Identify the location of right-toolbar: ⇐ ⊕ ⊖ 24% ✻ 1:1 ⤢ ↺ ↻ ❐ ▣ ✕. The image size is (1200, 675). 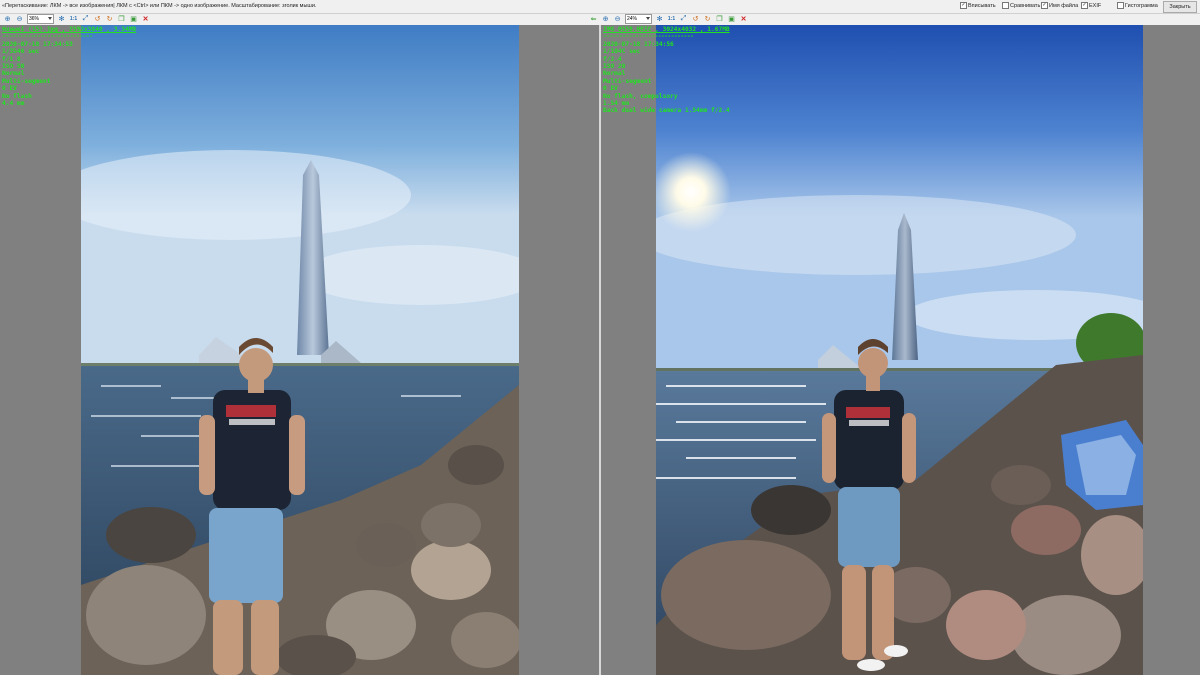
(668, 19).